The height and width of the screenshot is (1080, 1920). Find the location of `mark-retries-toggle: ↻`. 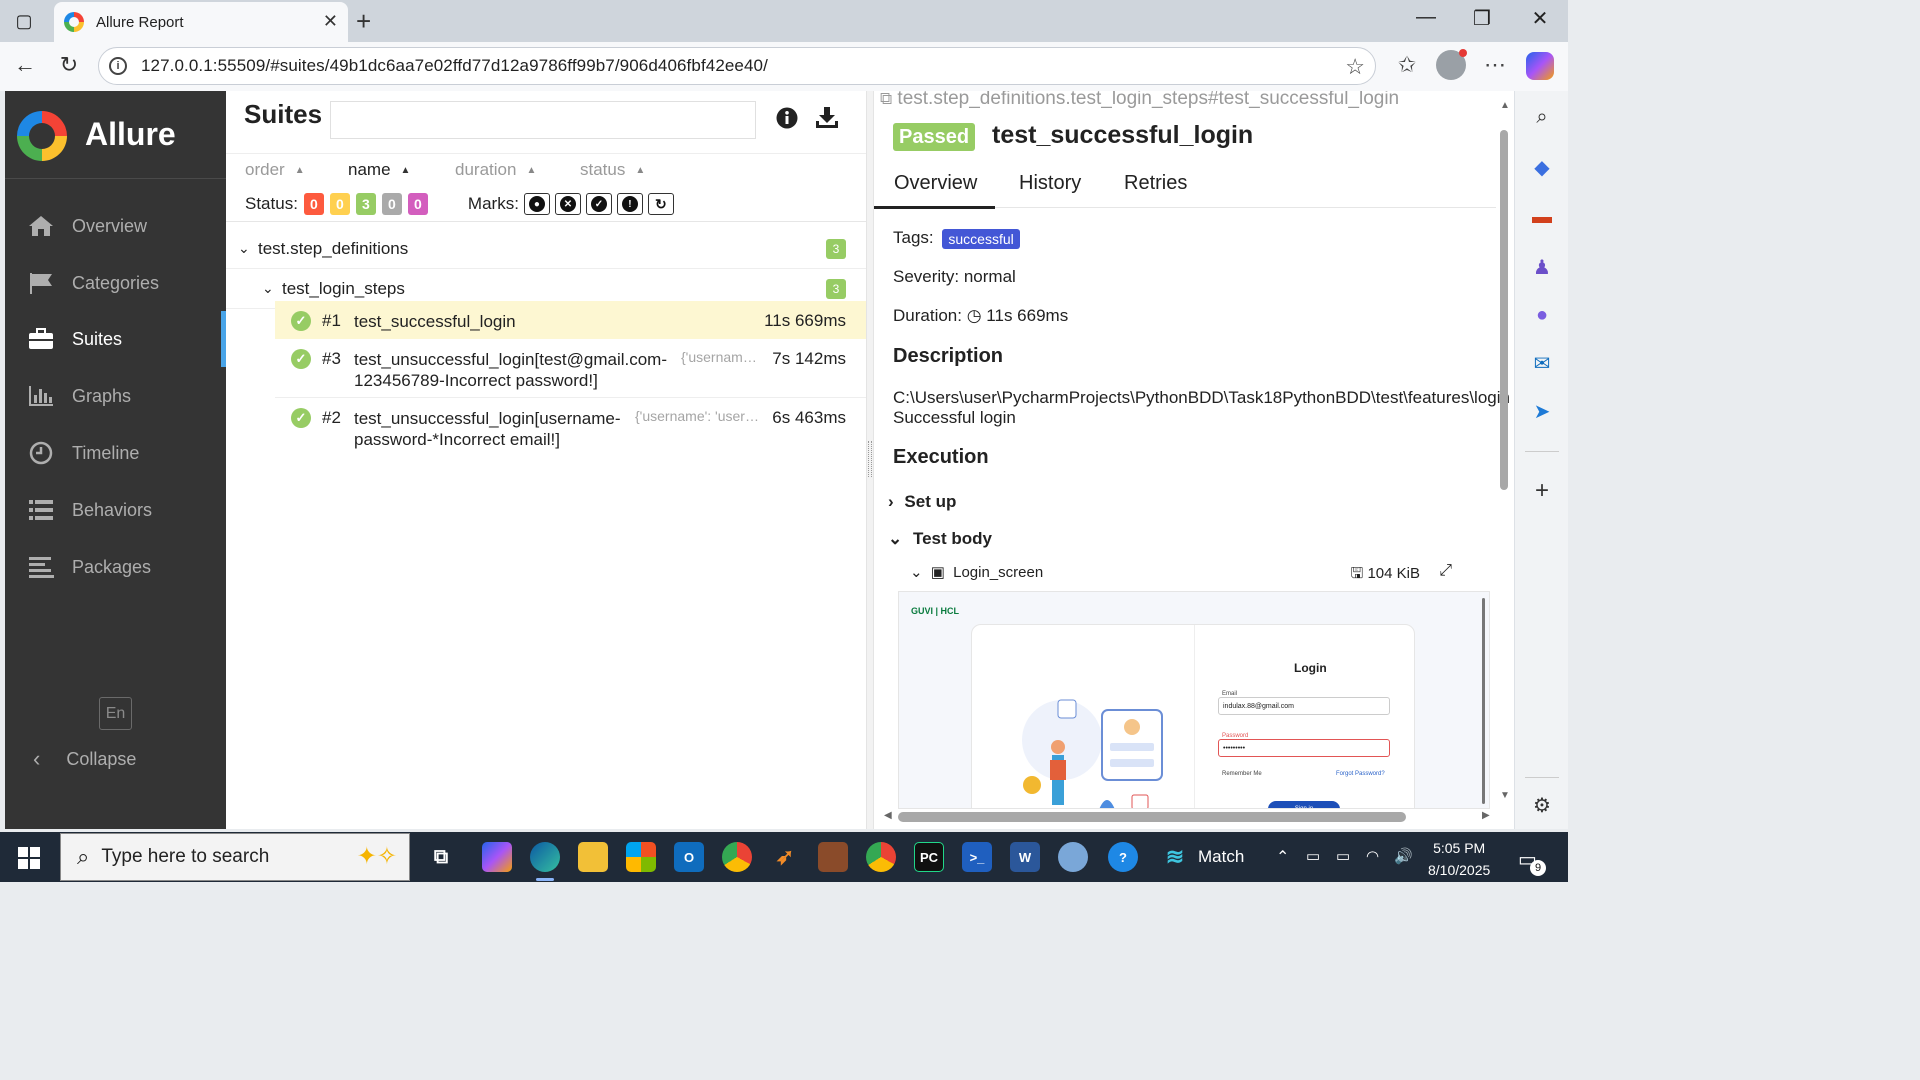

mark-retries-toggle: ↻ is located at coordinates (660, 204).